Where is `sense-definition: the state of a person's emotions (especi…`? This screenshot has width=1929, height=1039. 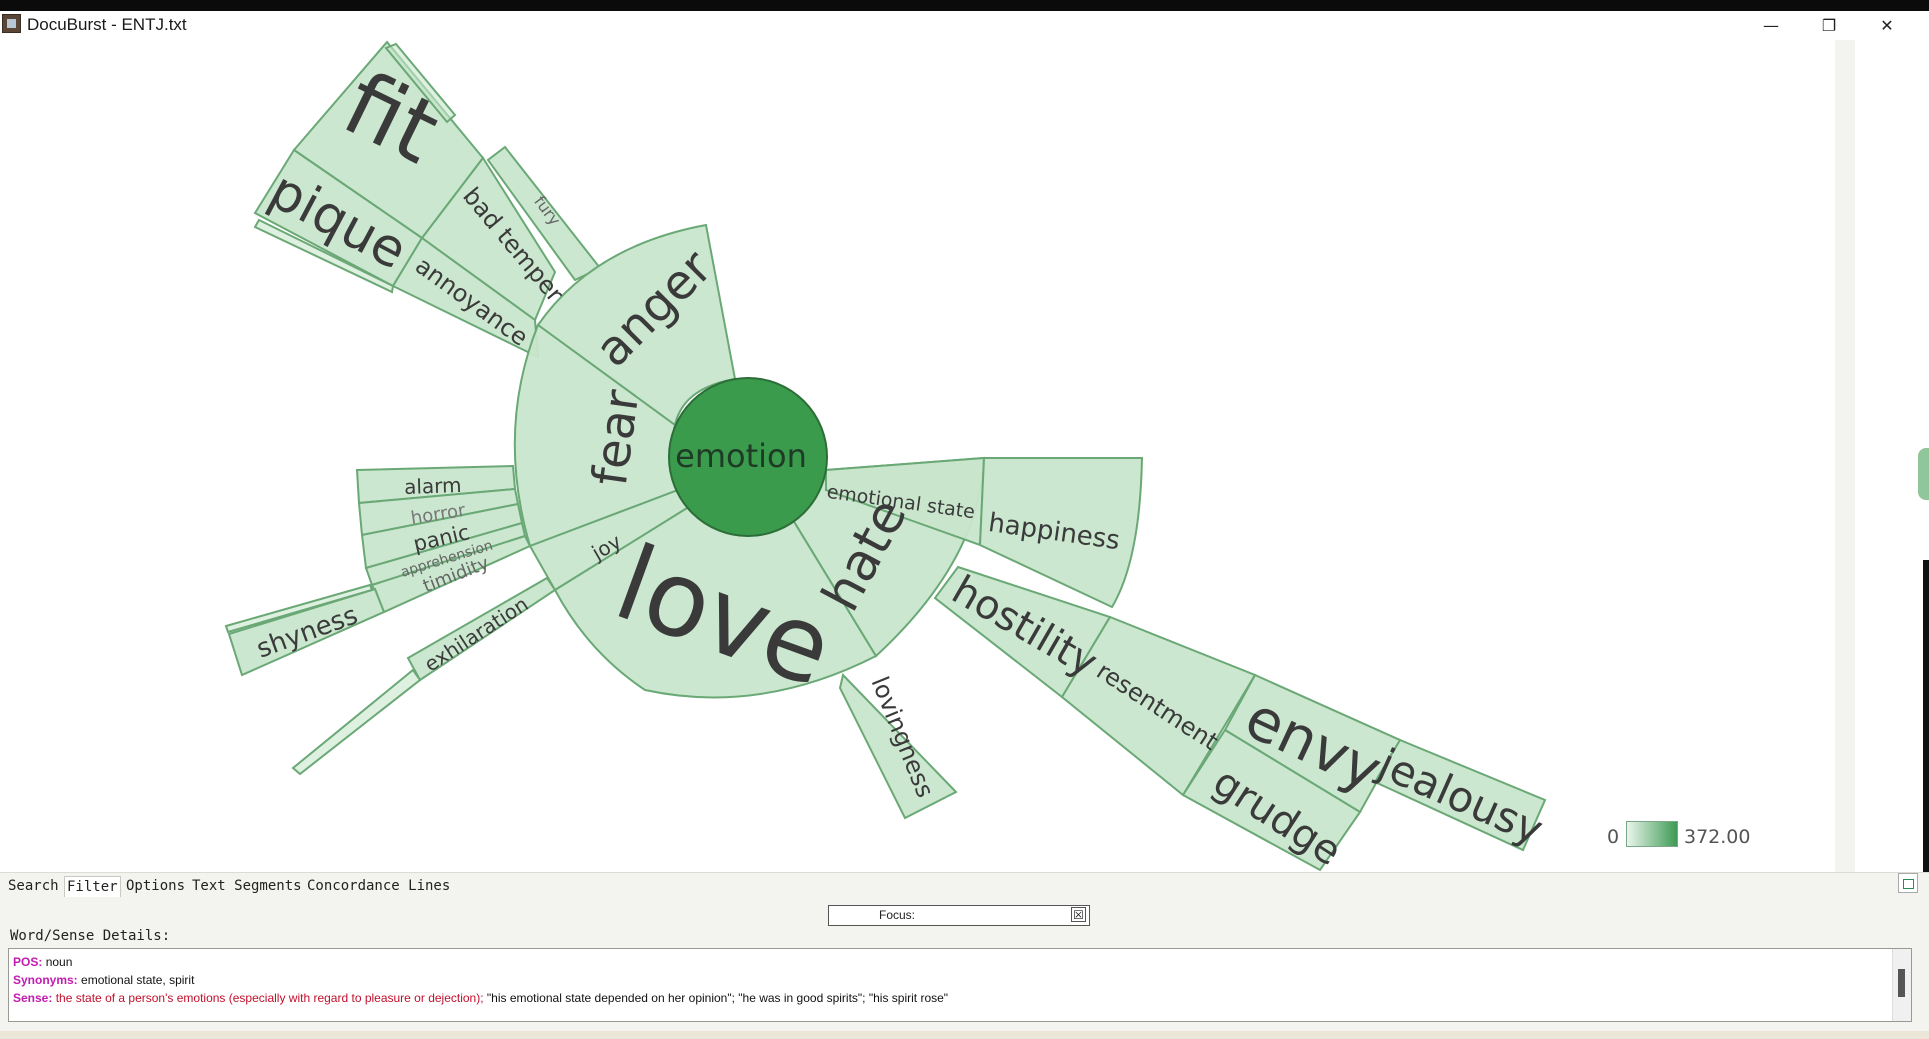
sense-definition: the state of a person's emotions (especi… is located at coordinates (269, 998).